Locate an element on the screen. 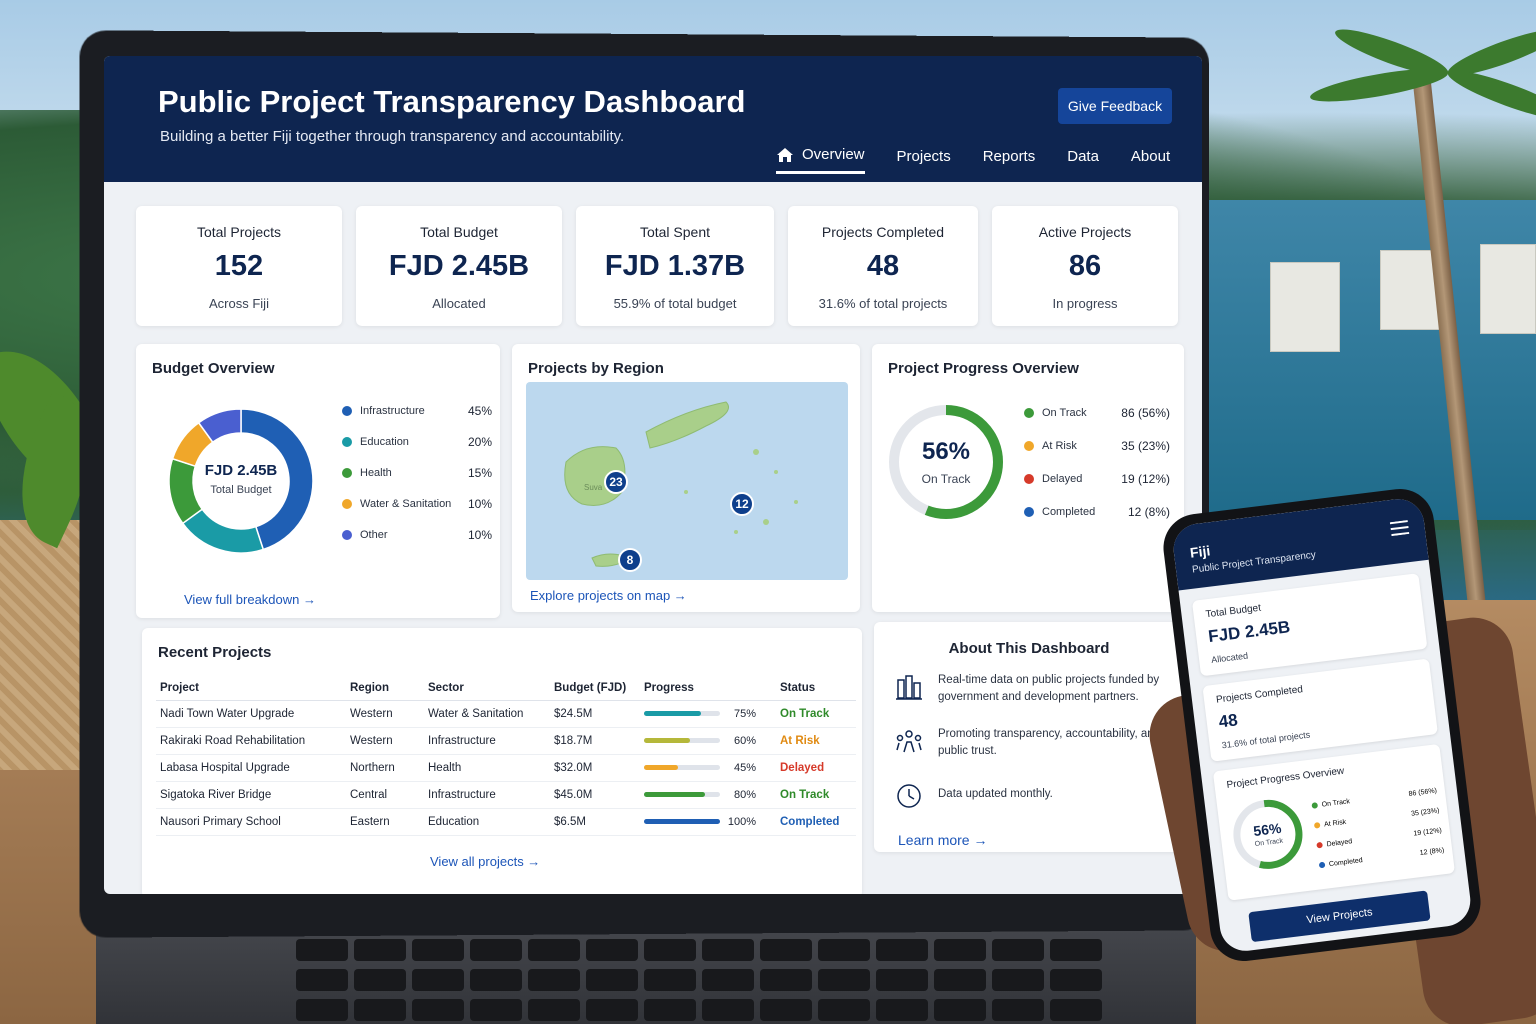 The height and width of the screenshot is (1024, 1536). legend-item: At Risk 35 (23%) is located at coordinates (1097, 446).